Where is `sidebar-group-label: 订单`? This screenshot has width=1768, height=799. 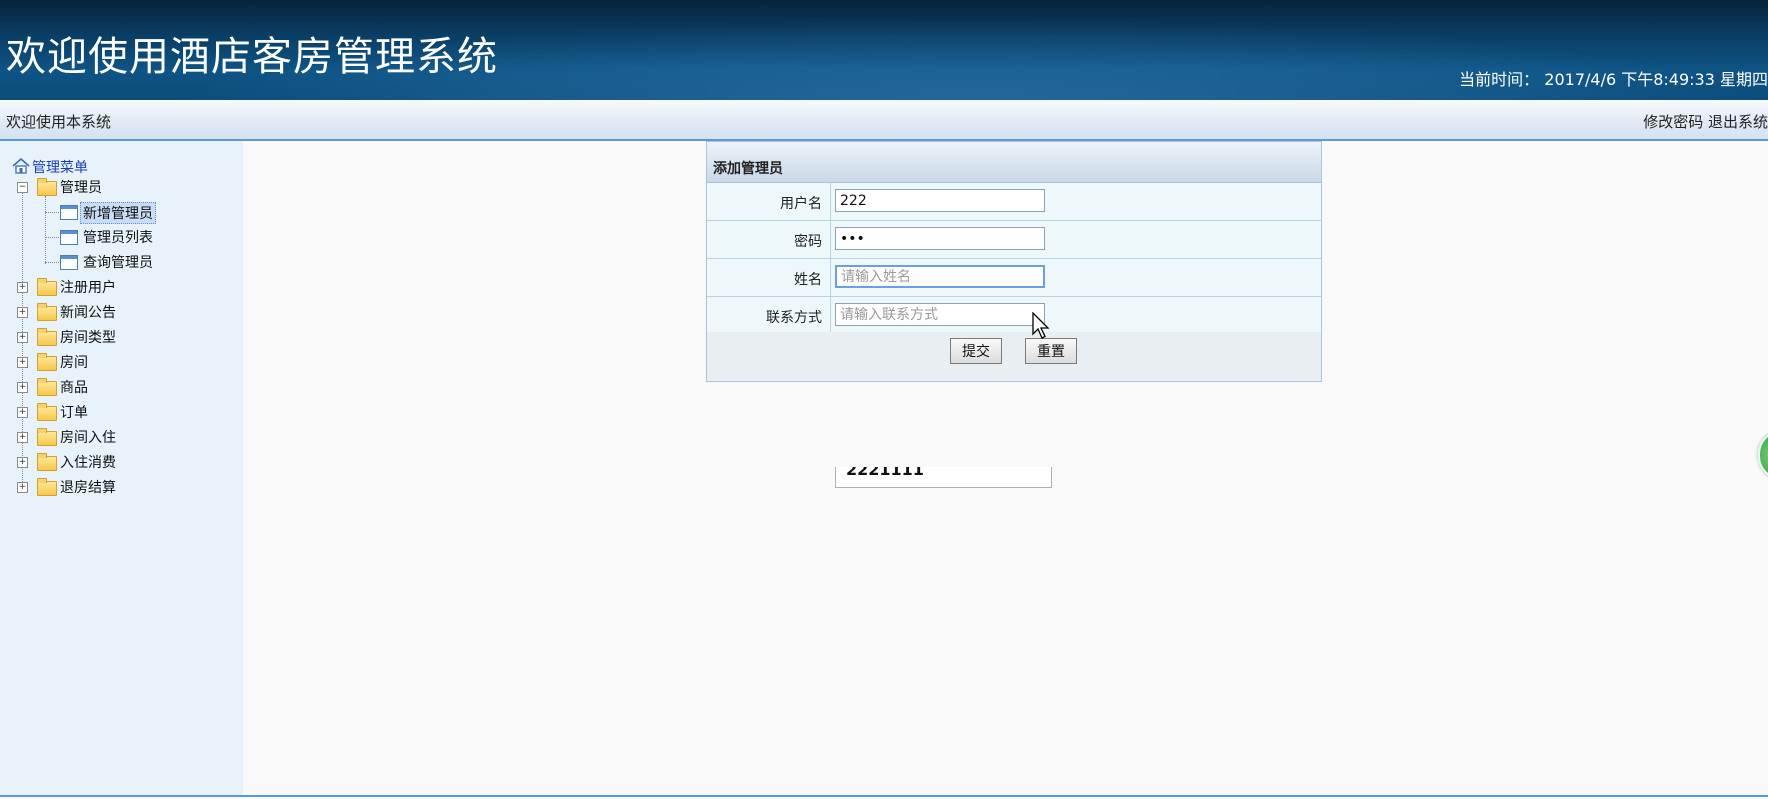 sidebar-group-label: 订单 is located at coordinates (74, 413).